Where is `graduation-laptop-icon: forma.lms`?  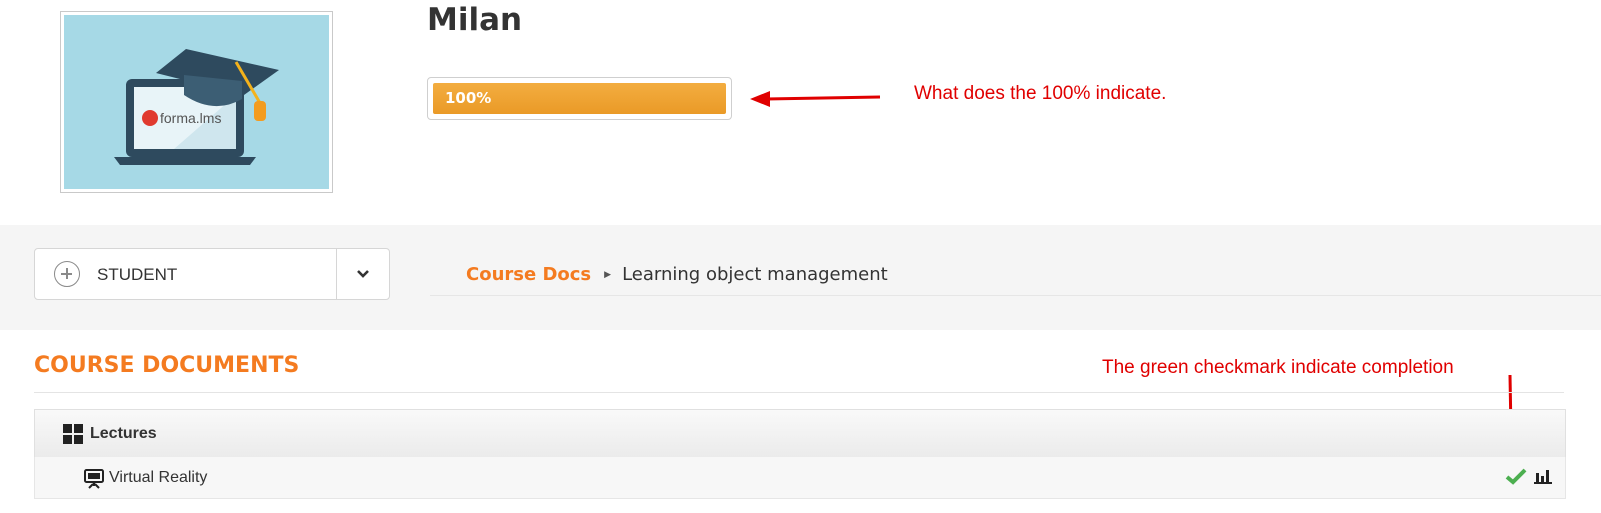
graduation-laptop-icon: forma.lms is located at coordinates (196, 107).